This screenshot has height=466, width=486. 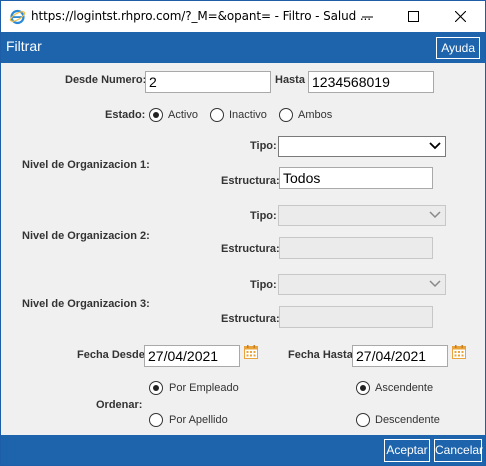 What do you see at coordinates (250, 319) in the screenshot?
I see `nivel3-estructura-label: Estructura:` at bounding box center [250, 319].